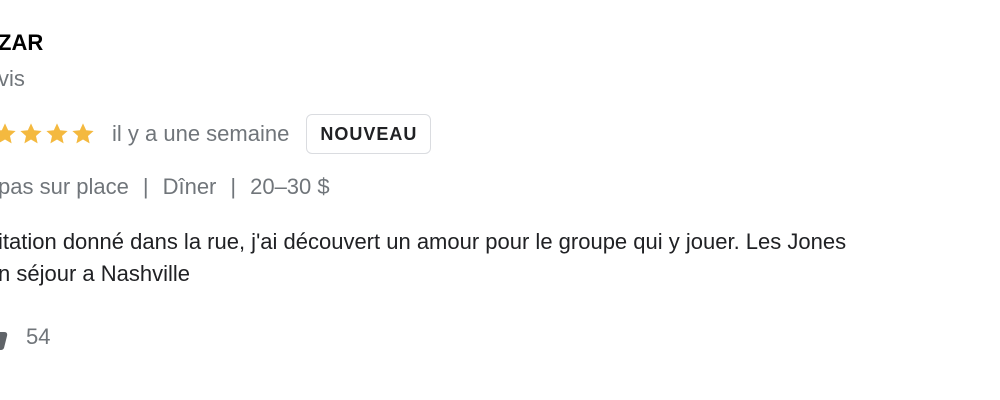 This screenshot has width=1000, height=400. What do you see at coordinates (5, 337) in the screenshot?
I see `thumbs-up-icon` at bounding box center [5, 337].